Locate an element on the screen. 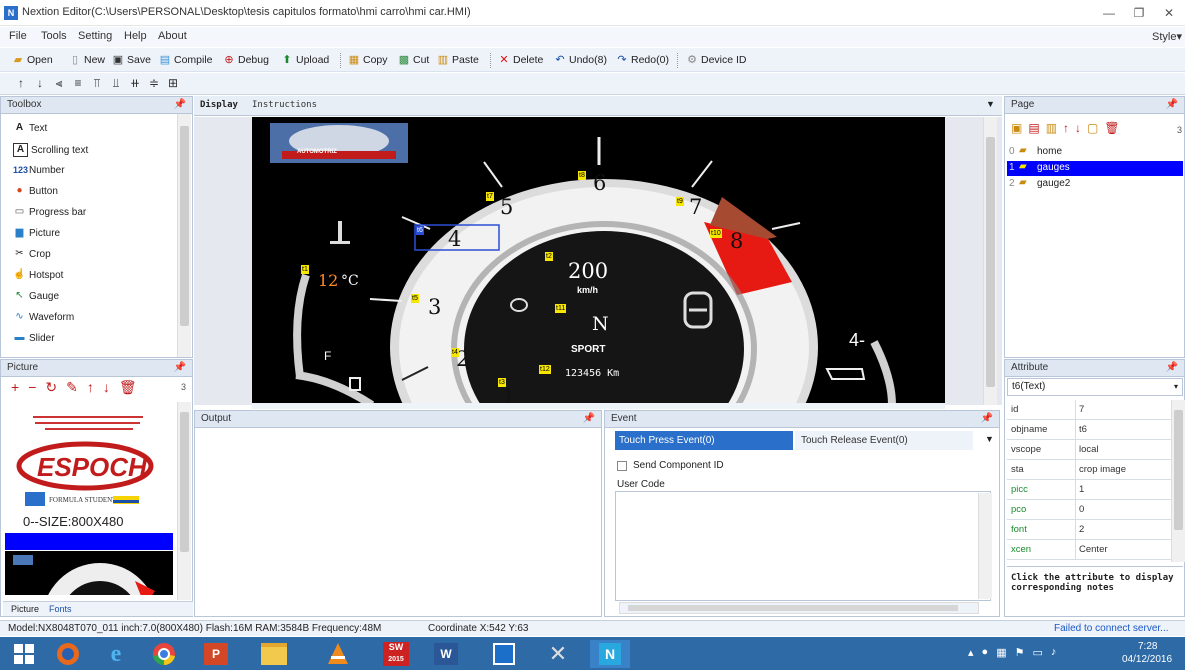 The image size is (1185, 670). volume-icon: ♪ is located at coordinates (1054, 654).